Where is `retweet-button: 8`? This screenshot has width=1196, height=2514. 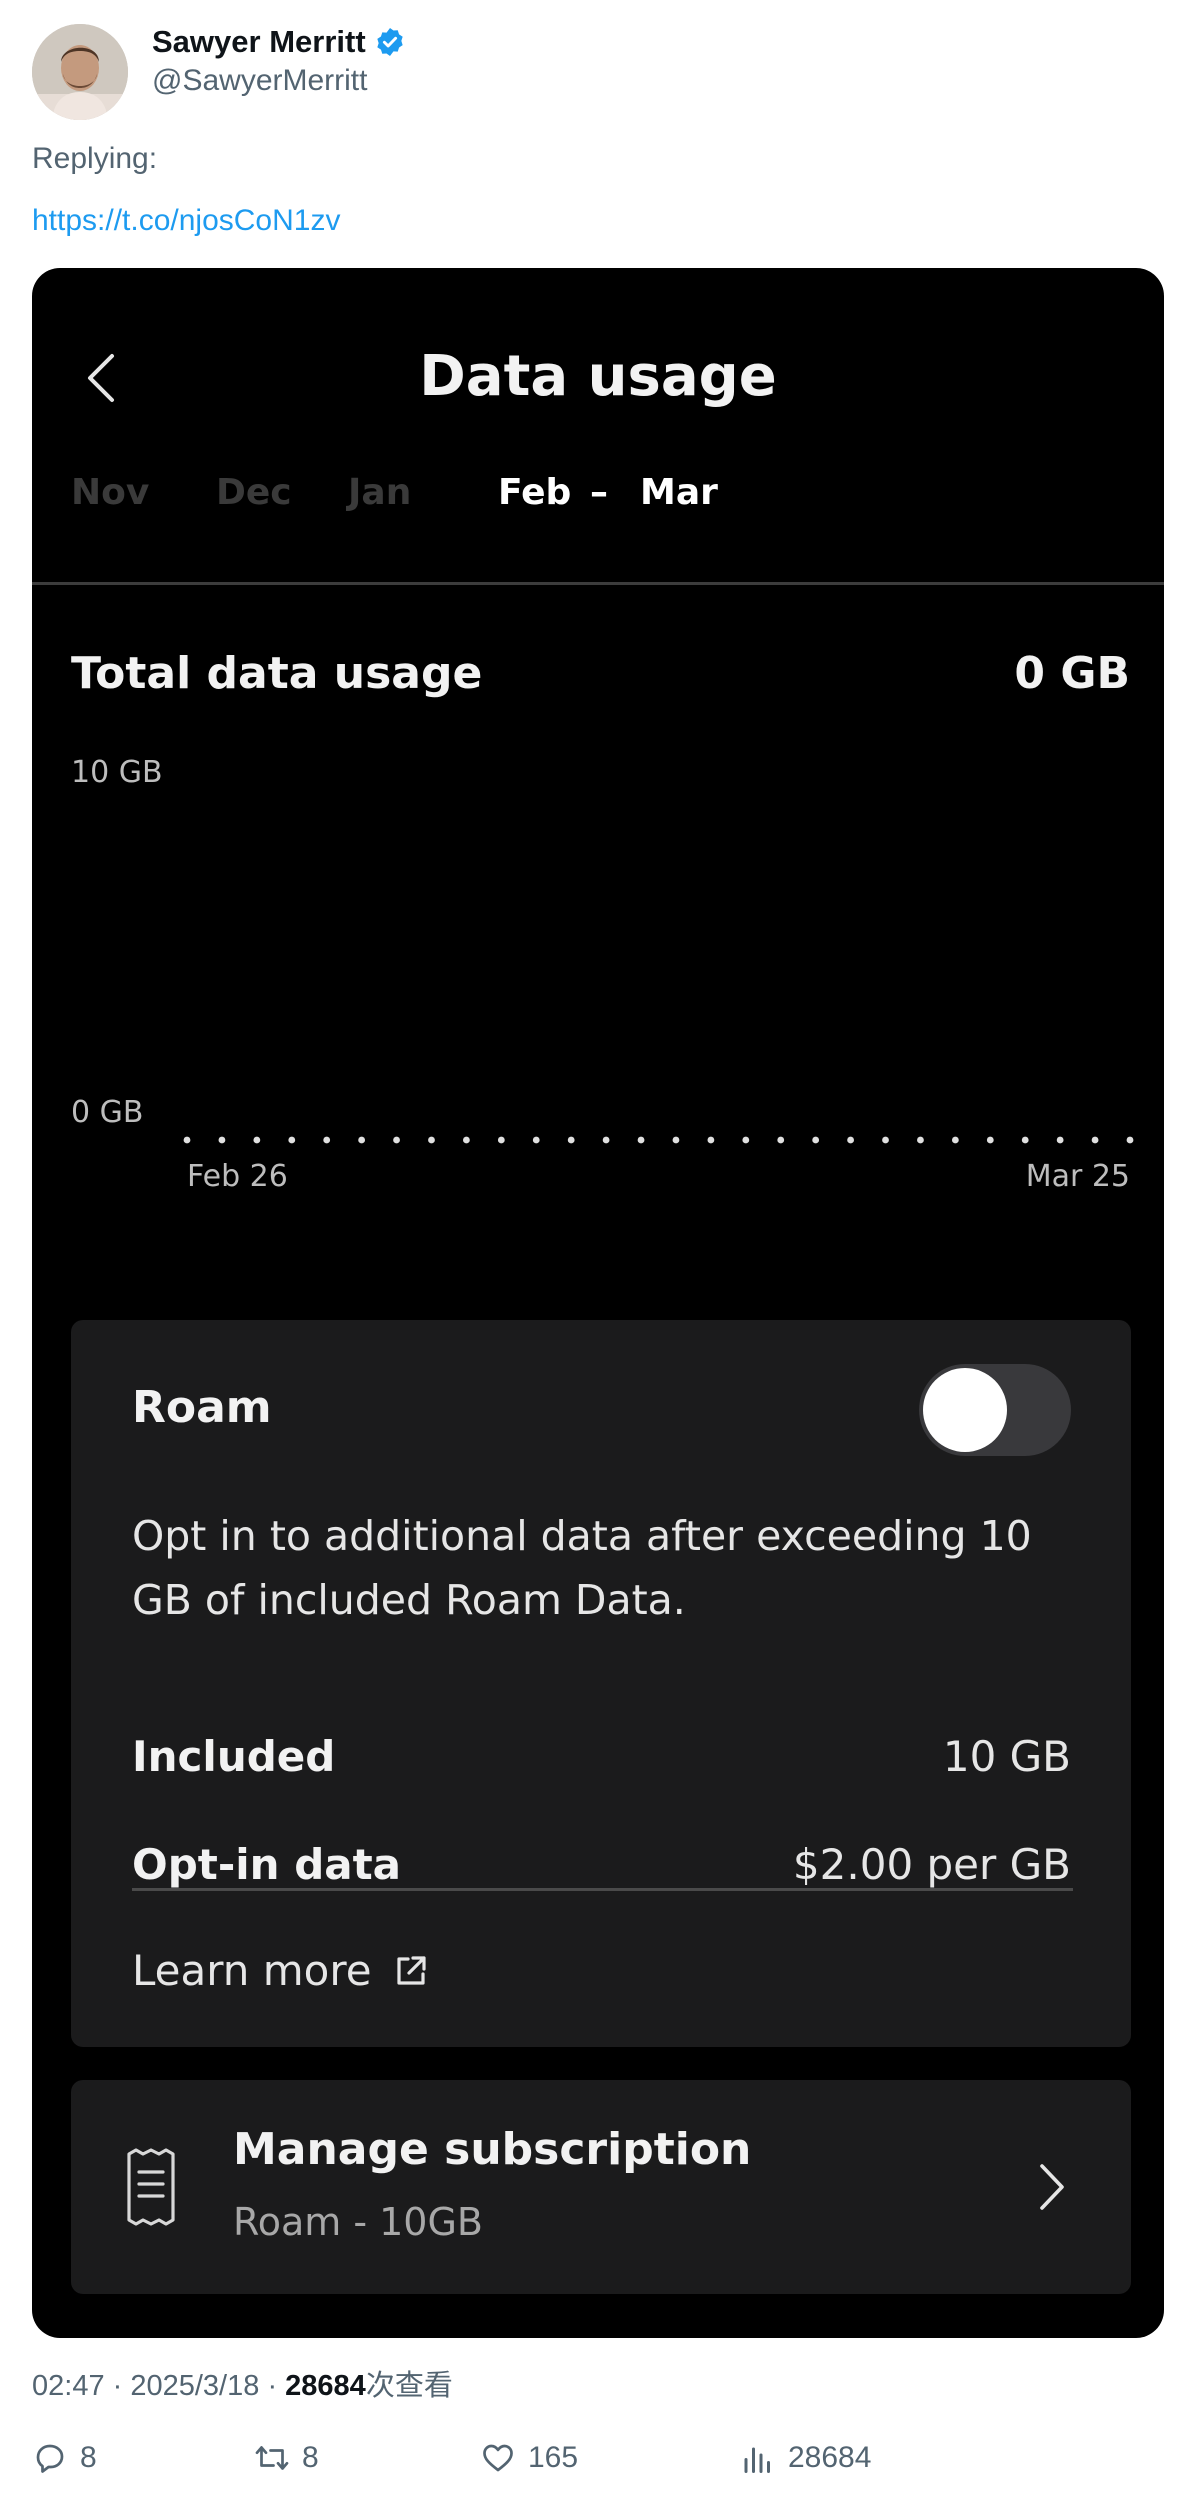 retweet-button: 8 is located at coordinates (286, 2458).